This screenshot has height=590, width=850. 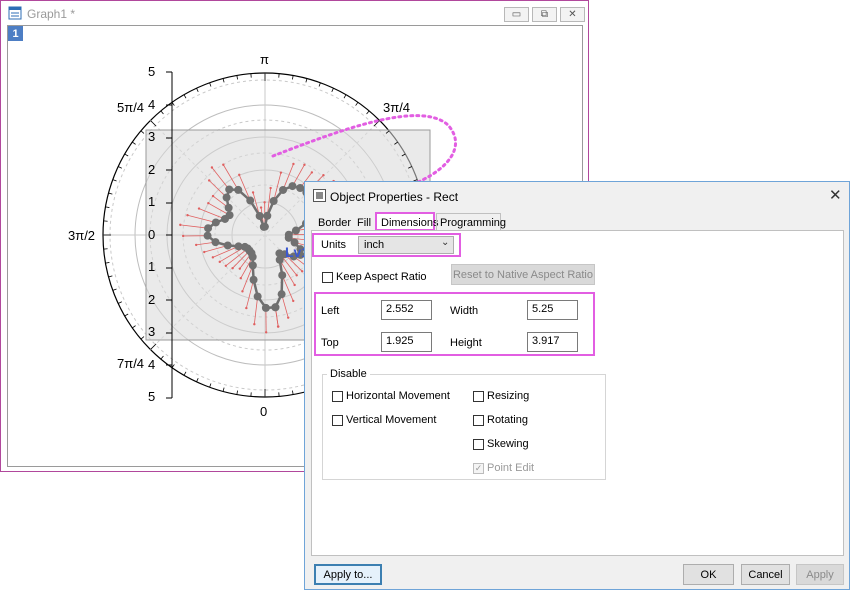 What do you see at coordinates (330, 311) in the screenshot?
I see `left-label: Left` at bounding box center [330, 311].